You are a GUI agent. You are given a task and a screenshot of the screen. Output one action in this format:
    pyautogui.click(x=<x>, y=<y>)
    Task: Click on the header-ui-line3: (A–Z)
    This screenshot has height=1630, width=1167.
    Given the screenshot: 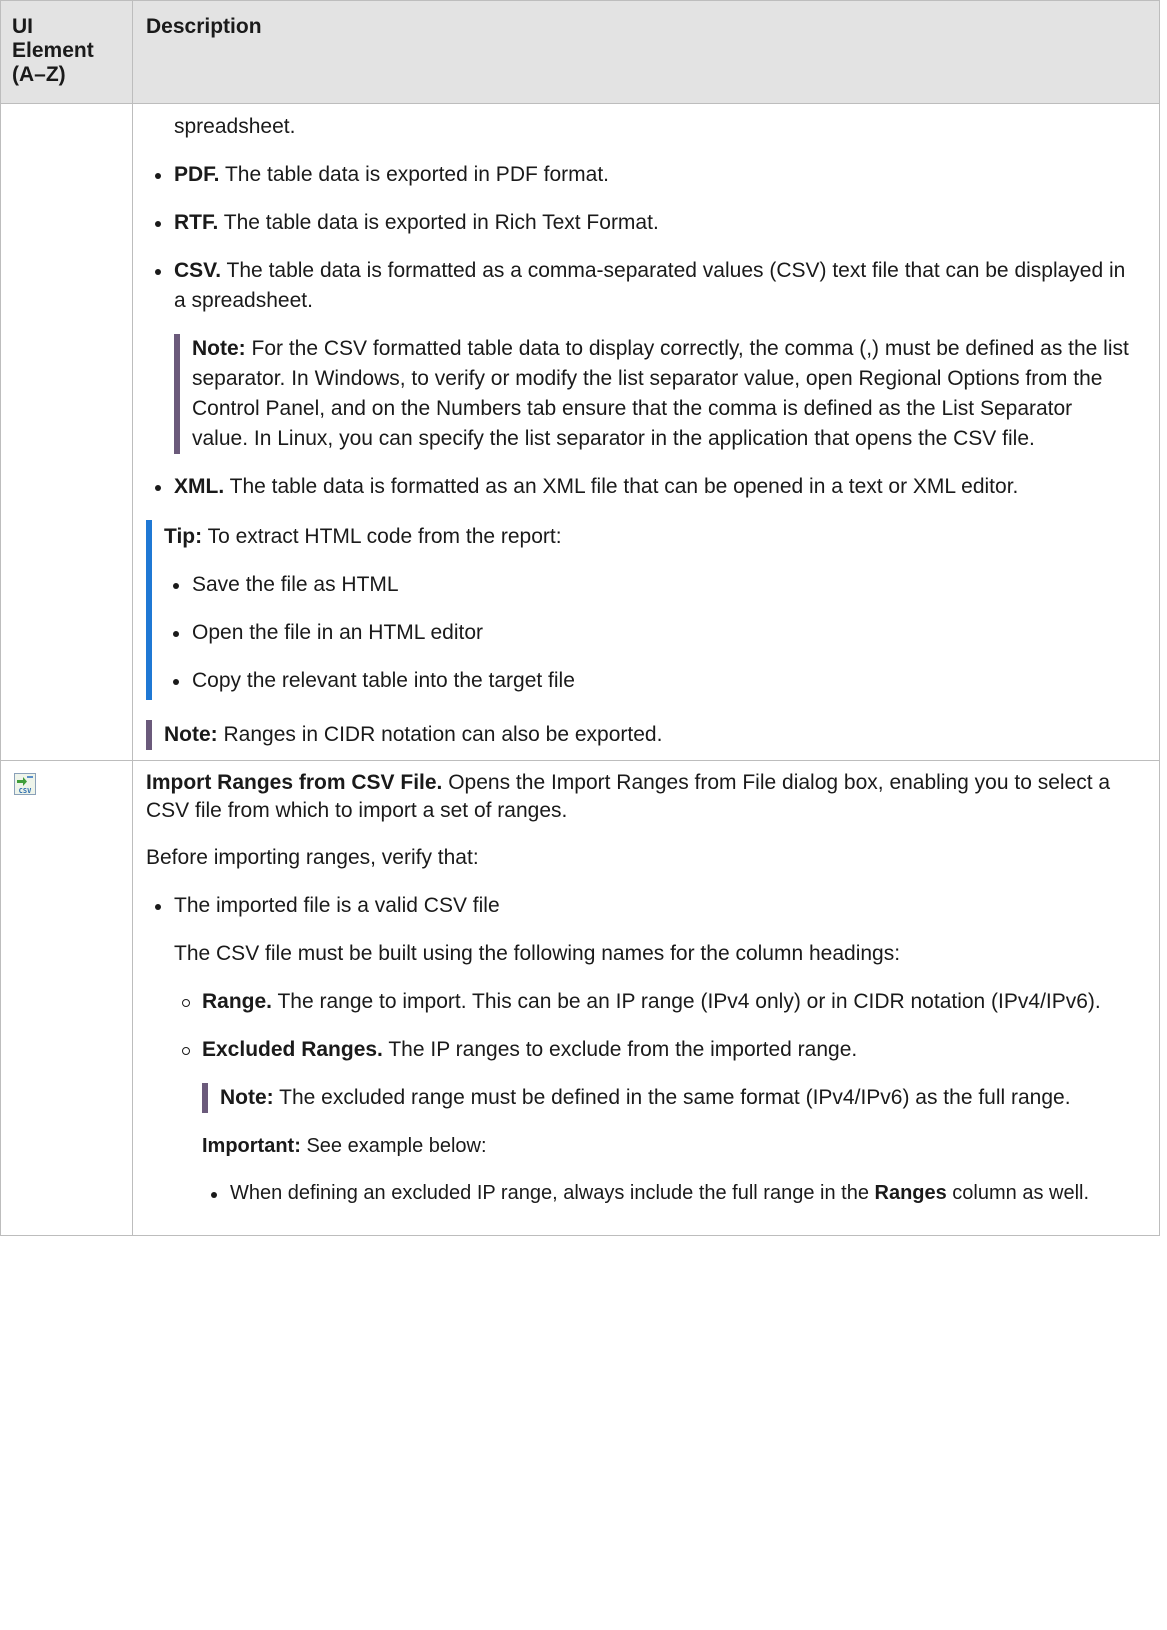 What is the action you would take?
    pyautogui.click(x=39, y=74)
    